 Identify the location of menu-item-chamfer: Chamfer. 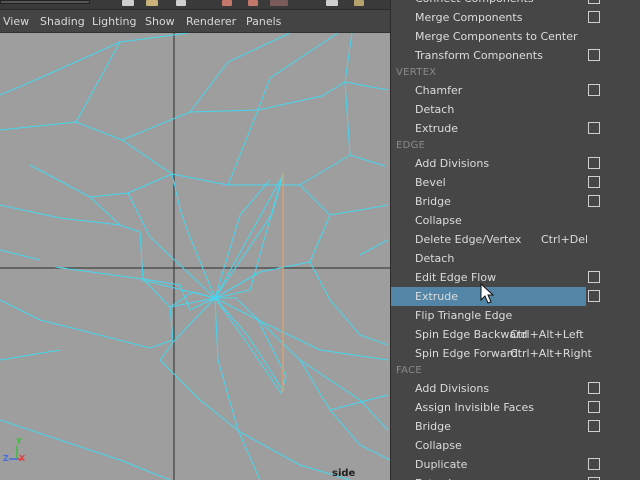
(515, 90).